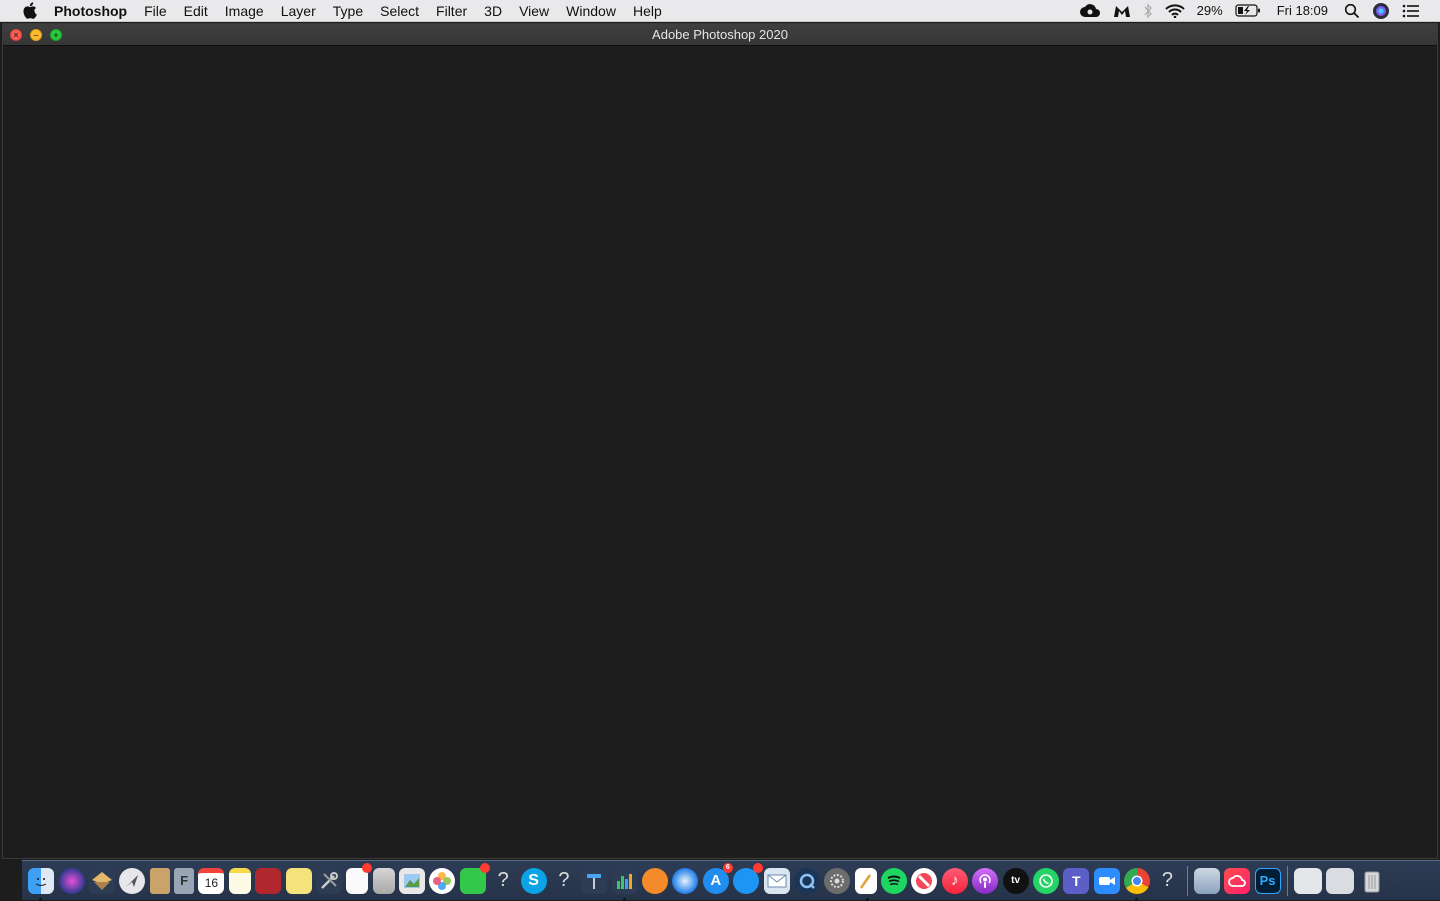 The image size is (1440, 901). I want to click on dock-zoom-icon, so click(1106, 880).